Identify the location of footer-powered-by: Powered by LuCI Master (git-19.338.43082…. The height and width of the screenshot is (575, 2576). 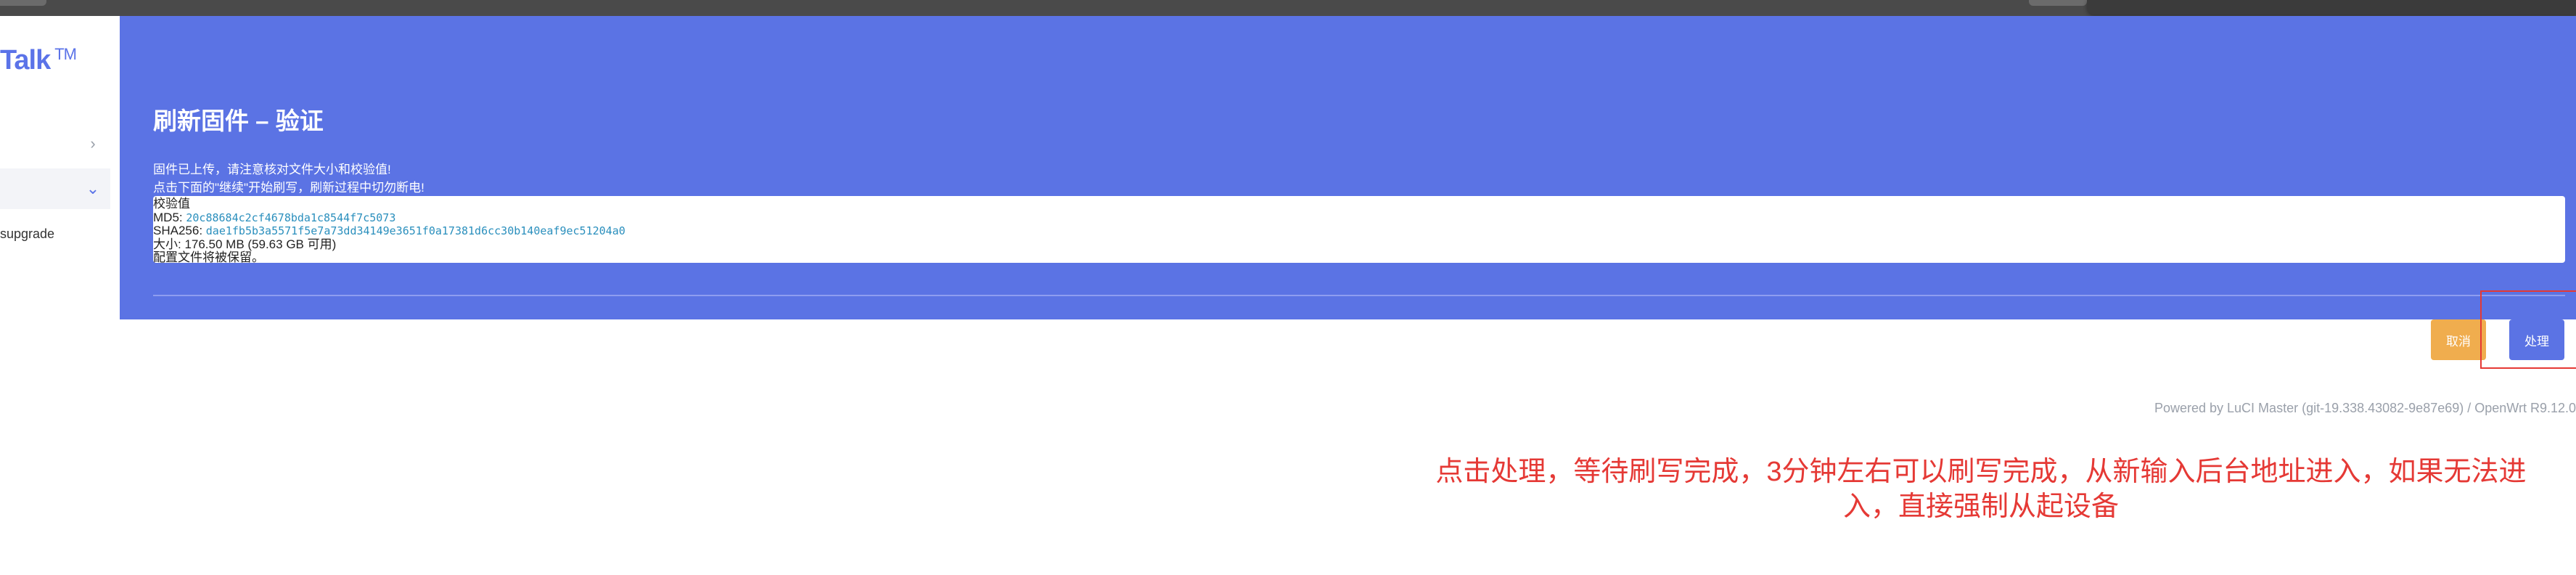
(2365, 408).